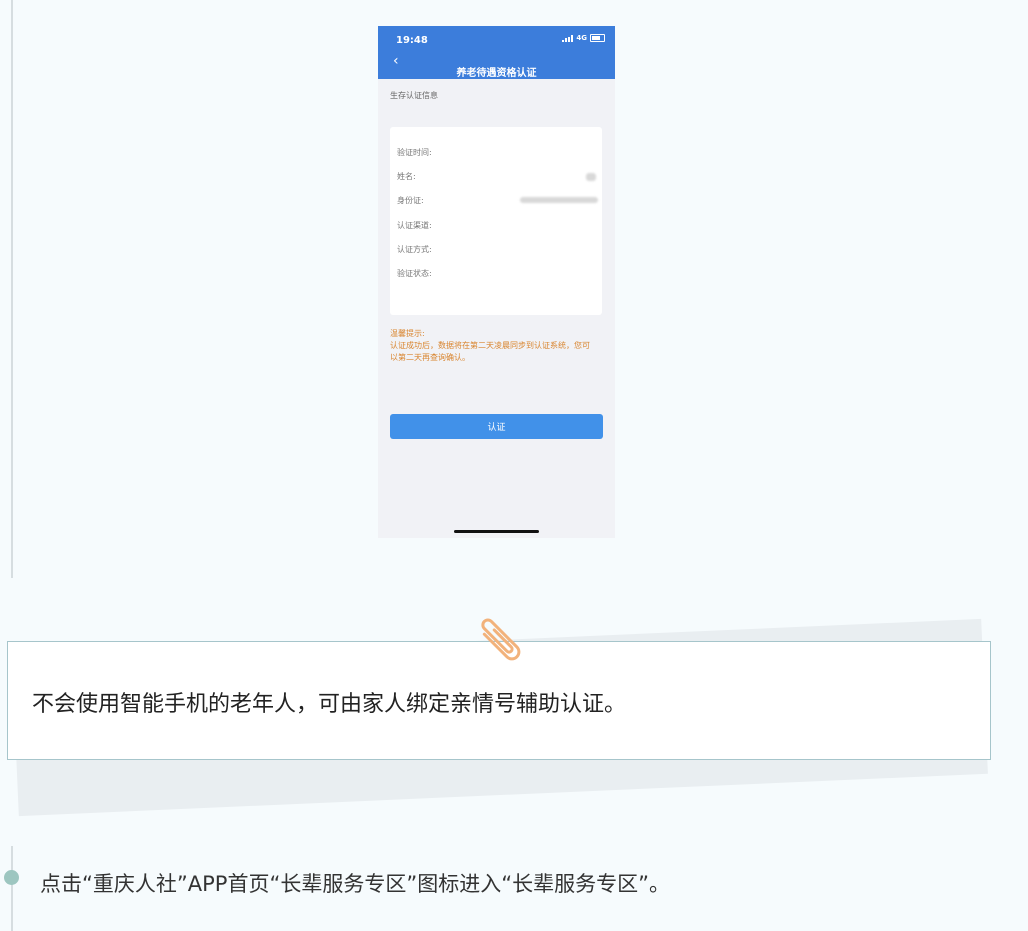 The width and height of the screenshot is (1028, 931). What do you see at coordinates (490, 345) in the screenshot?
I see `tip-line-1: 认证成功后，数据将在第二天凌晨同步到认证系统，您可` at bounding box center [490, 345].